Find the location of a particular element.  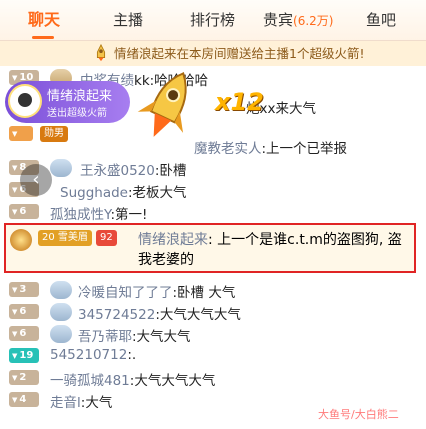

username: 一骑孤城481 is located at coordinates (90, 381).